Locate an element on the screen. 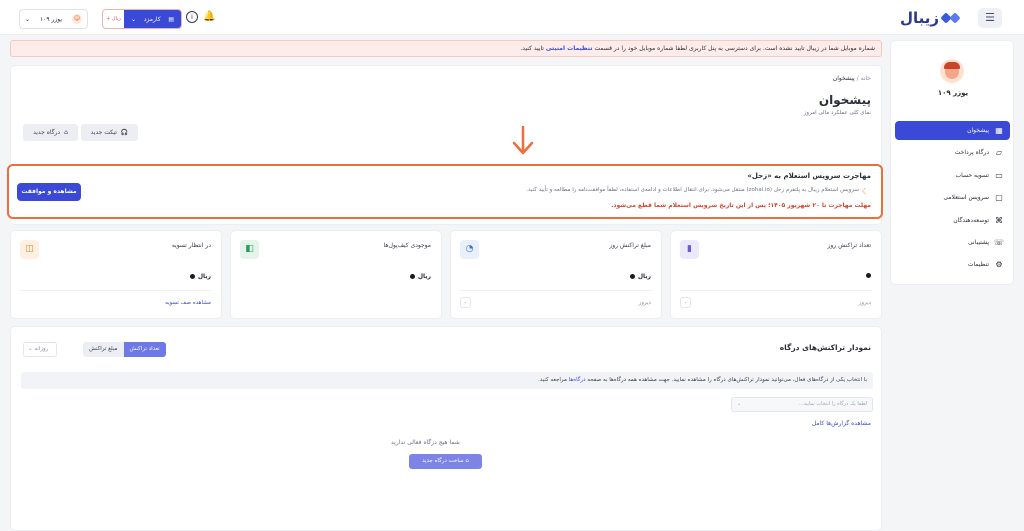 Image resolution: width=1024 pixels, height=531 pixels. stat-title: در انتظار تسویه is located at coordinates (191, 245).